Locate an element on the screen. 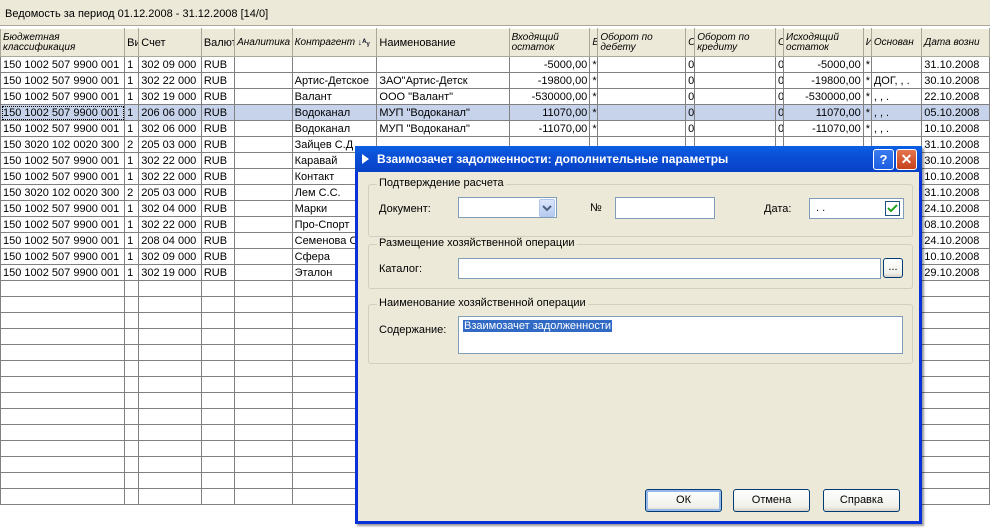 The width and height of the screenshot is (990, 531). column-header: Об is located at coordinates (690, 42).